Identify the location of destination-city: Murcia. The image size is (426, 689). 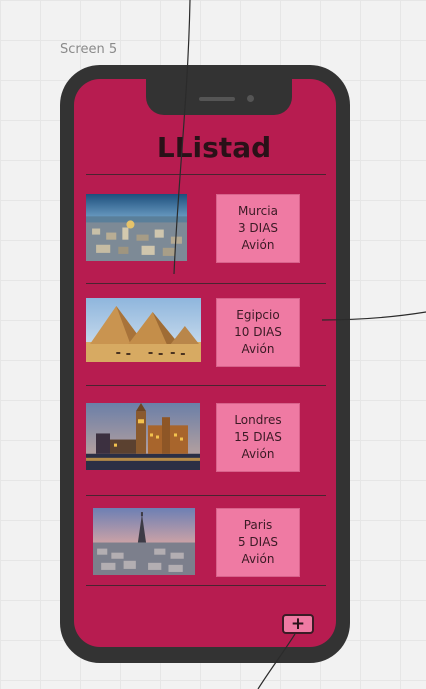
(258, 211).